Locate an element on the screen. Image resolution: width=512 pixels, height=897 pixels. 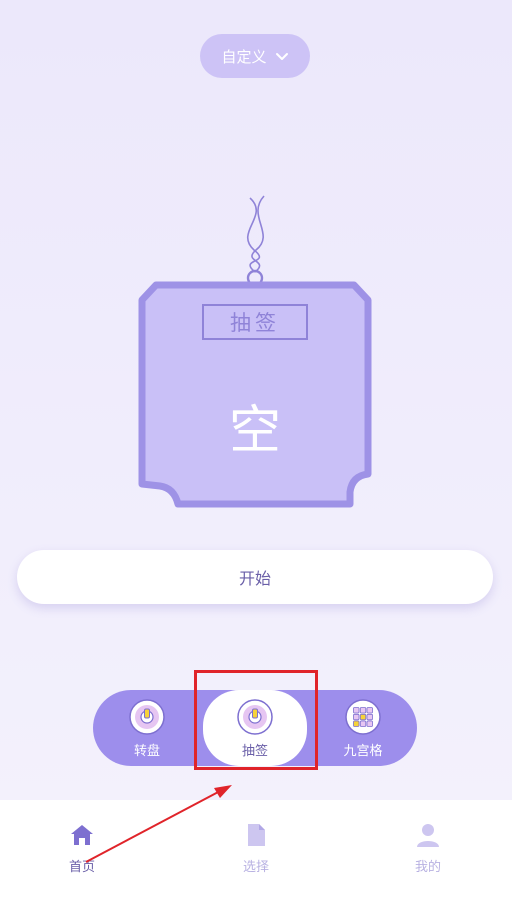
dial-icon is located at coordinates (147, 716).